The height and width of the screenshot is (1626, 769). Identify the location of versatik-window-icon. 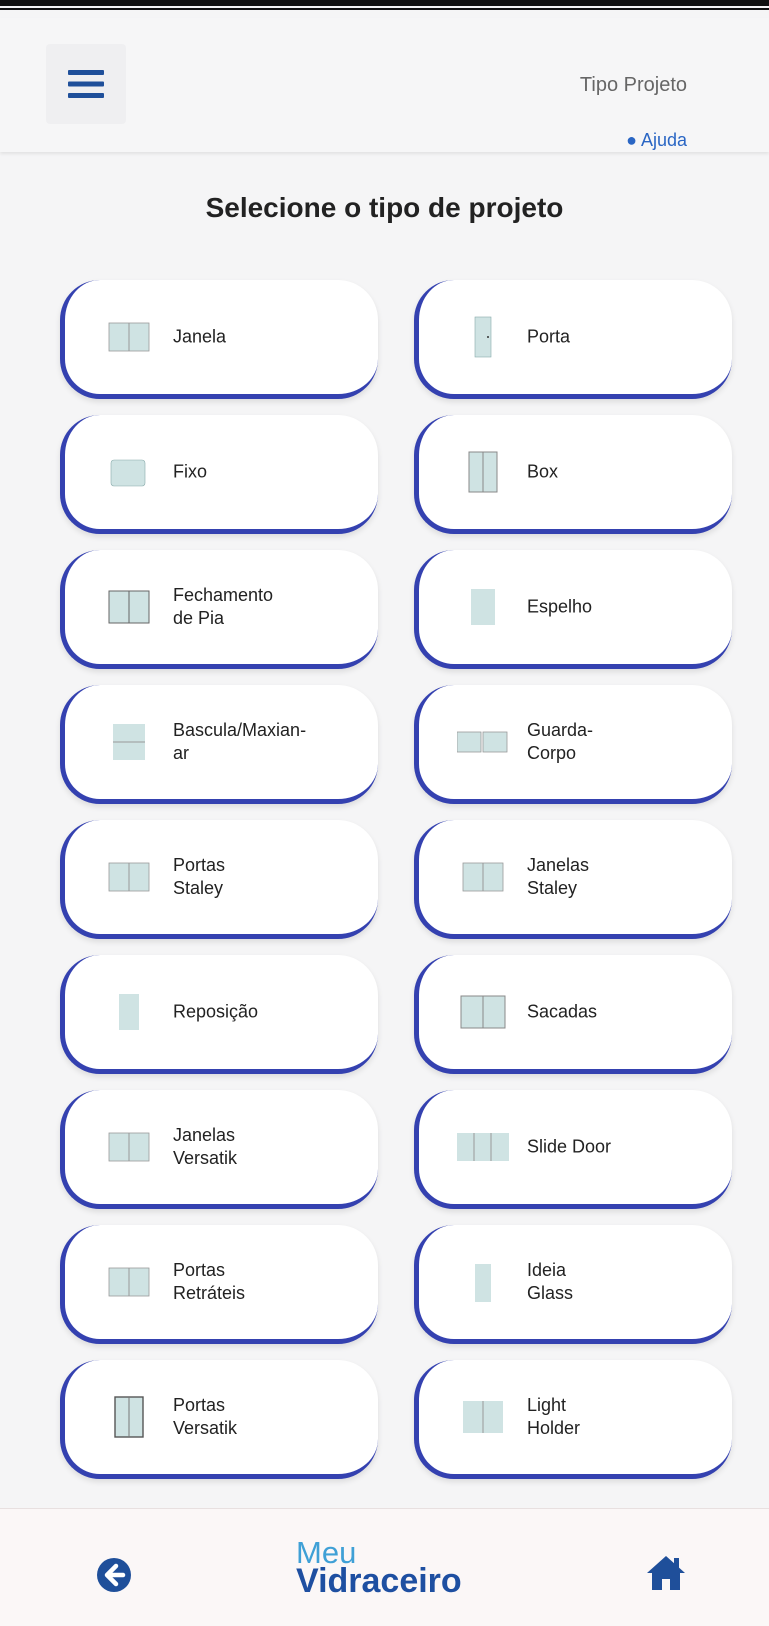
(129, 1147).